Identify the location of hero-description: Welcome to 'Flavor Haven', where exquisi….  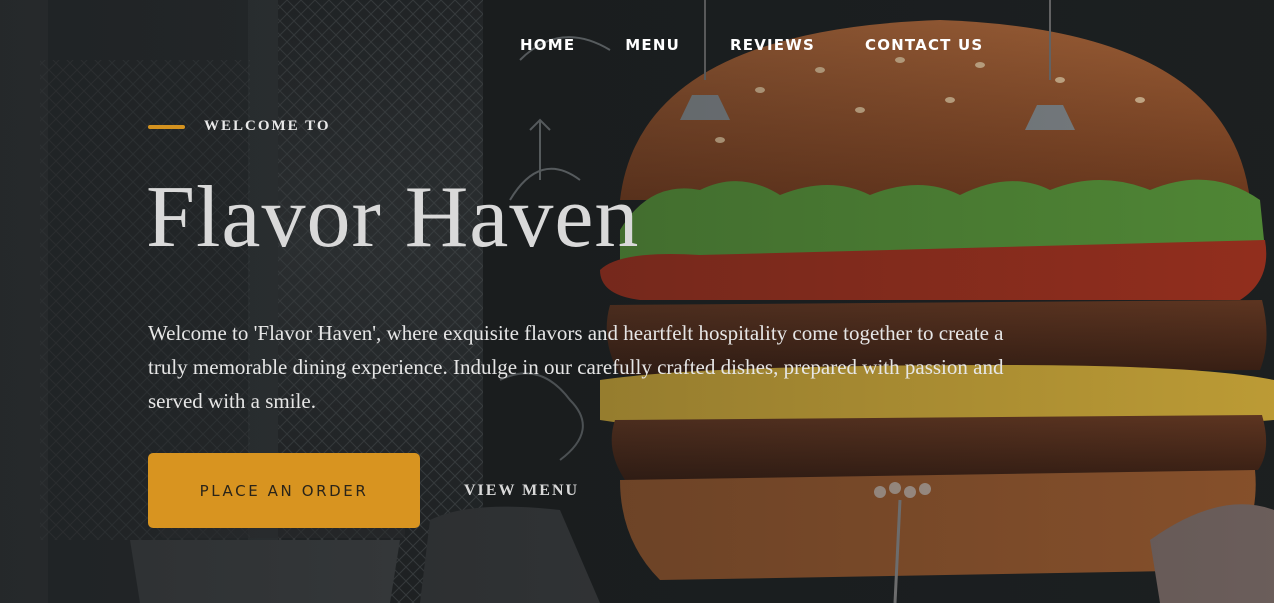
(576, 367).